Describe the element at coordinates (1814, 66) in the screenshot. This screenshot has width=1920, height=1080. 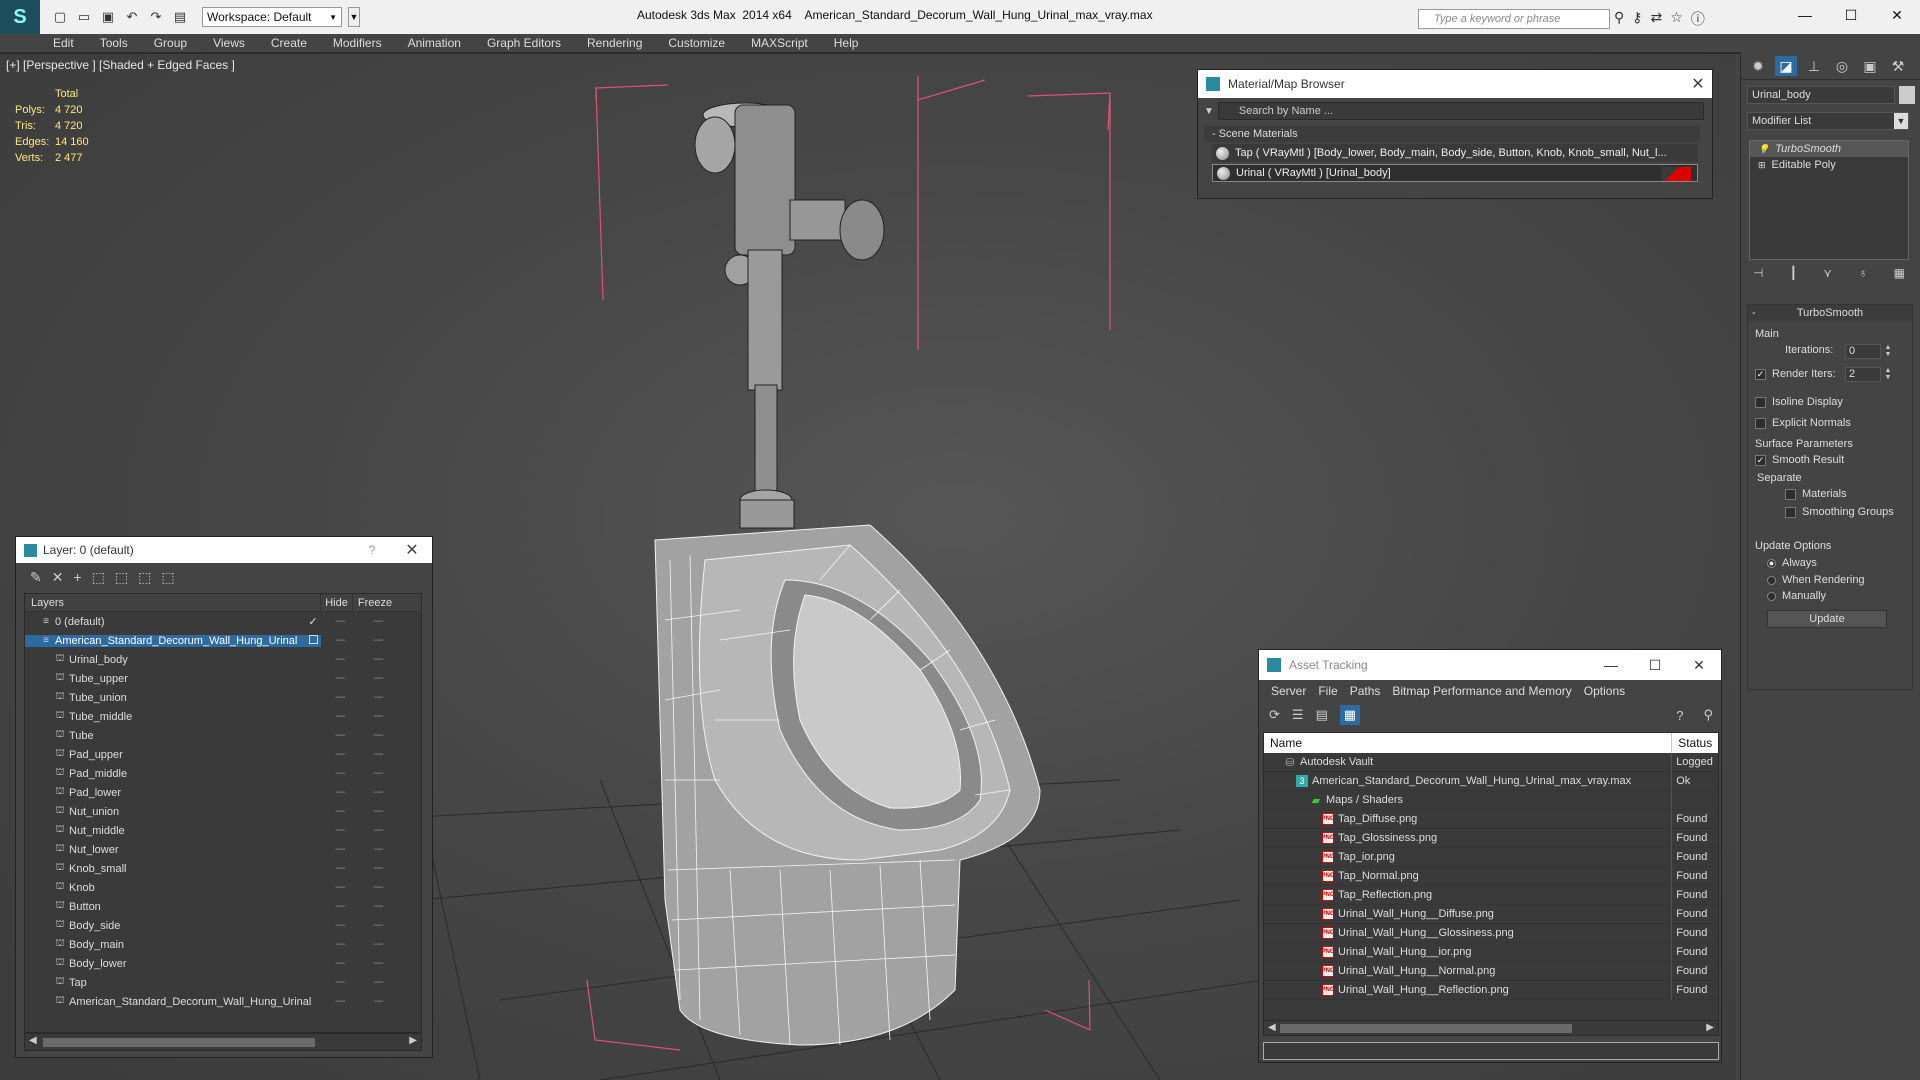
I see `hierarchy-tab-icon: ⊥` at that location.